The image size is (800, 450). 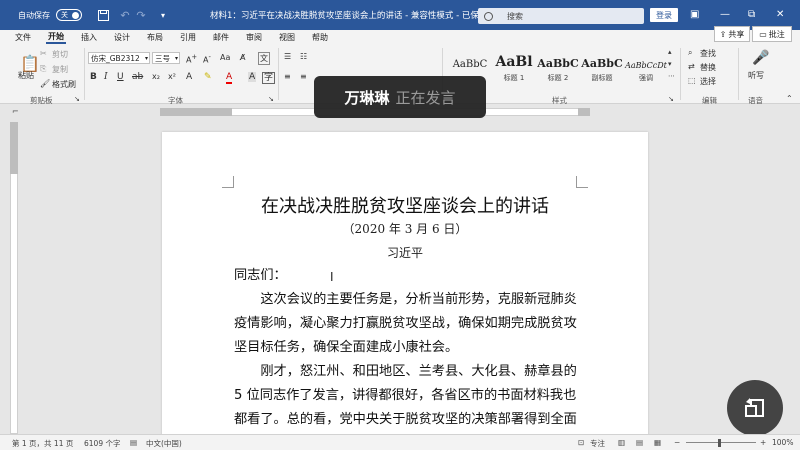 What do you see at coordinates (155, 37) in the screenshot?
I see `tab-layout: 布局` at bounding box center [155, 37].